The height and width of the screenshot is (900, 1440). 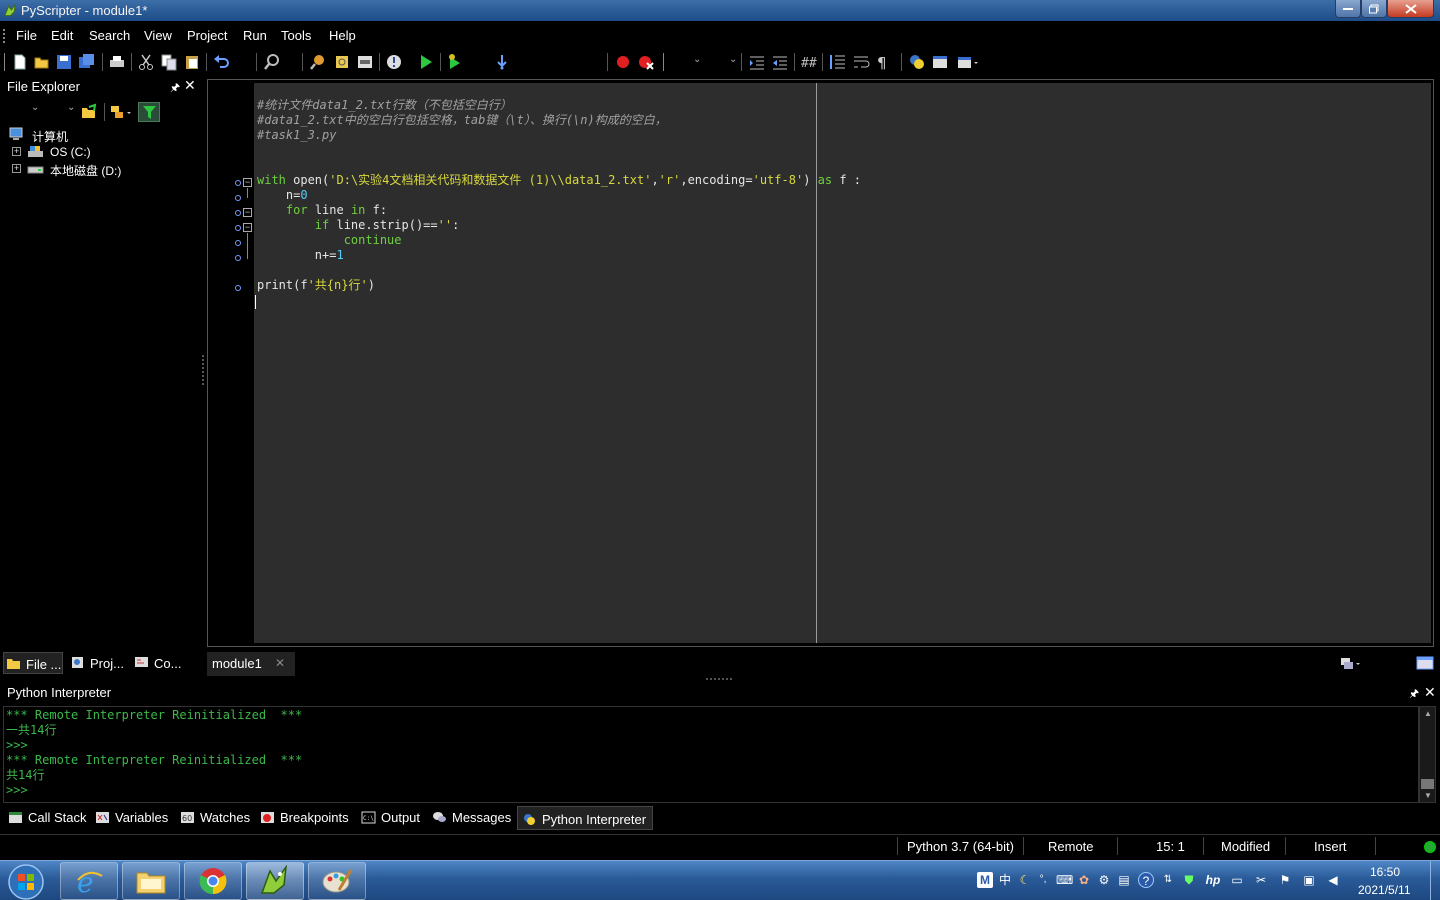 I want to click on taskbar-chrome, so click(x=213, y=881).